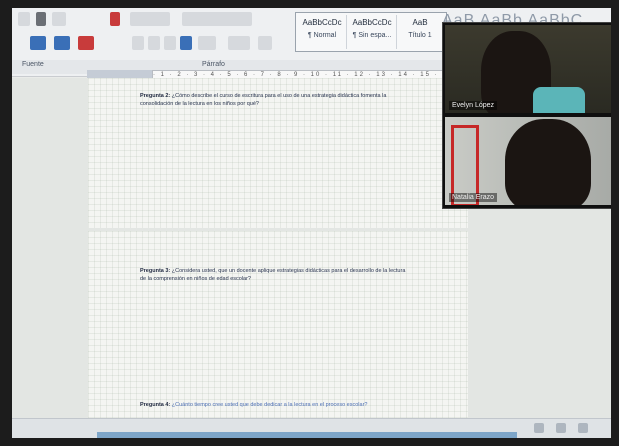 The image size is (619, 446). I want to click on align-right-icon, so click(170, 43).